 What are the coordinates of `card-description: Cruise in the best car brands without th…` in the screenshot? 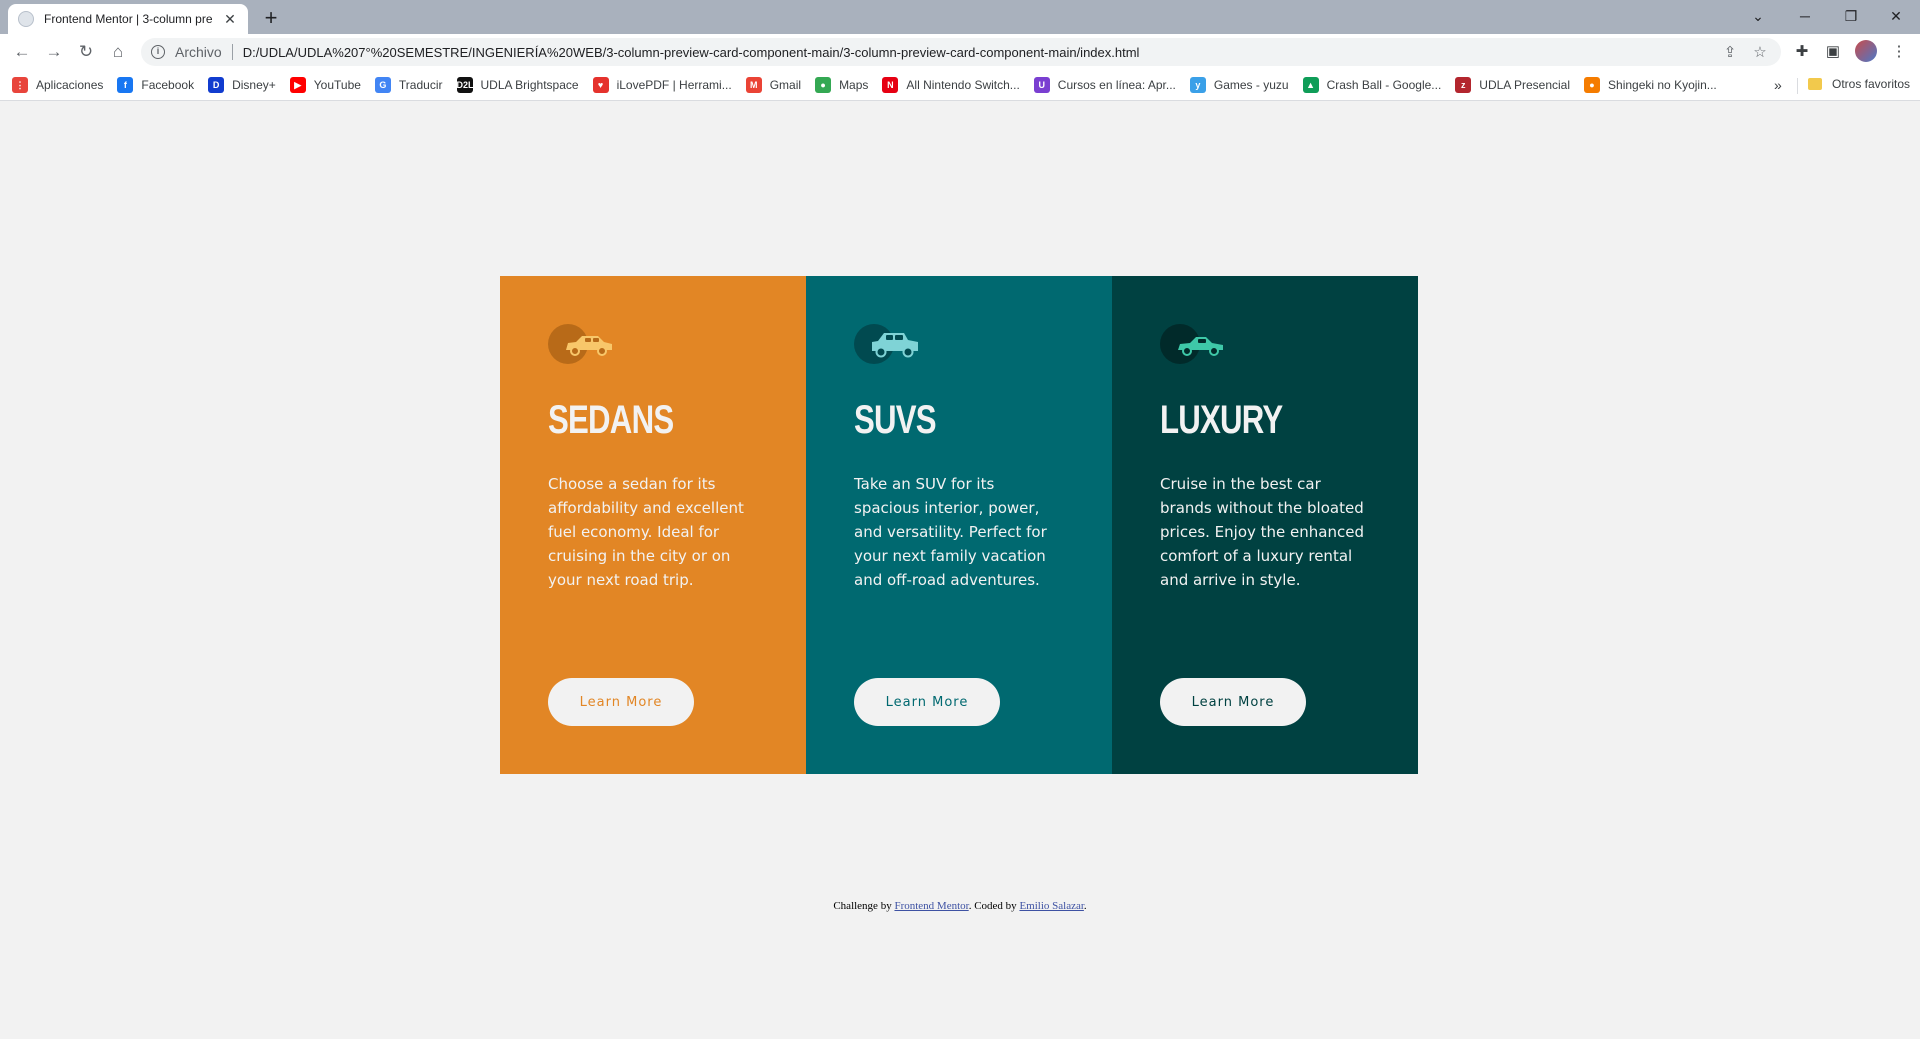 It's located at (1262, 532).